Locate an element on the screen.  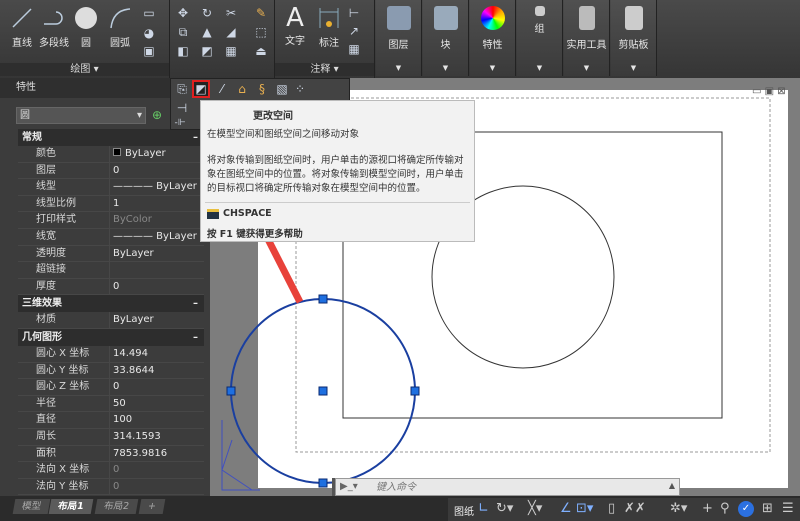
command-input is located at coordinates (521, 487).